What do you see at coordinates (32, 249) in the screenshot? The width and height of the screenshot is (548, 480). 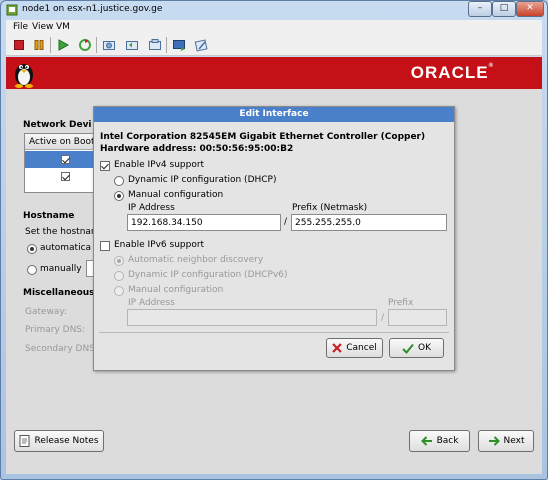 I see `hostname-automatic-radio` at bounding box center [32, 249].